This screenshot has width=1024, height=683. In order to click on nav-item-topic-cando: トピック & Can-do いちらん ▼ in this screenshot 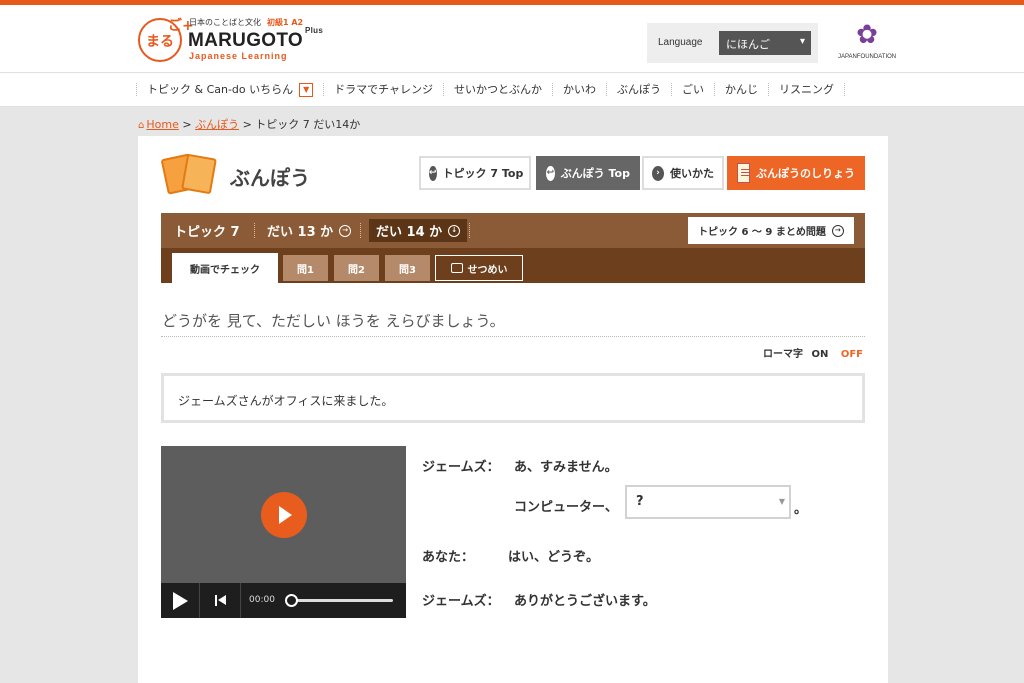, I will do `click(229, 89)`.